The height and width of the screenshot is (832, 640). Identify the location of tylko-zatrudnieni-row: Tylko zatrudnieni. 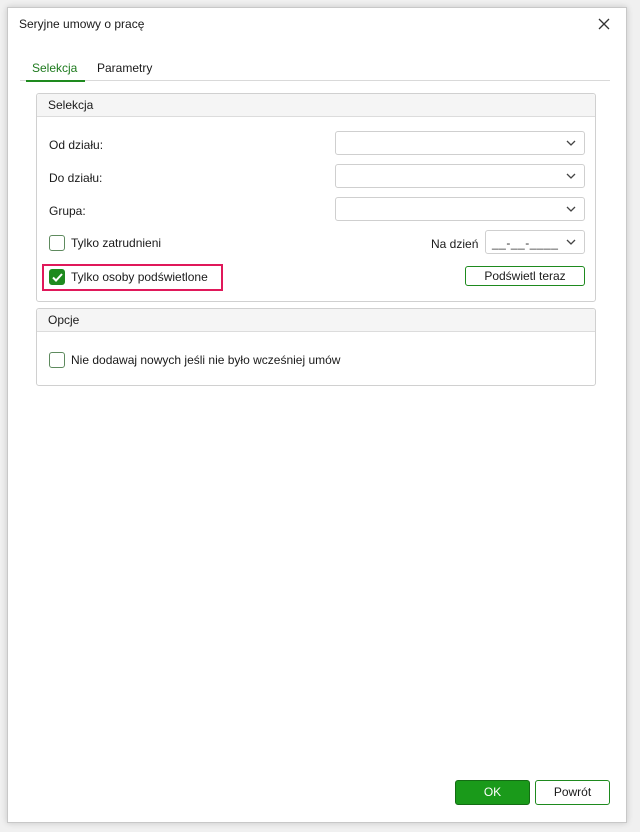
(105, 243).